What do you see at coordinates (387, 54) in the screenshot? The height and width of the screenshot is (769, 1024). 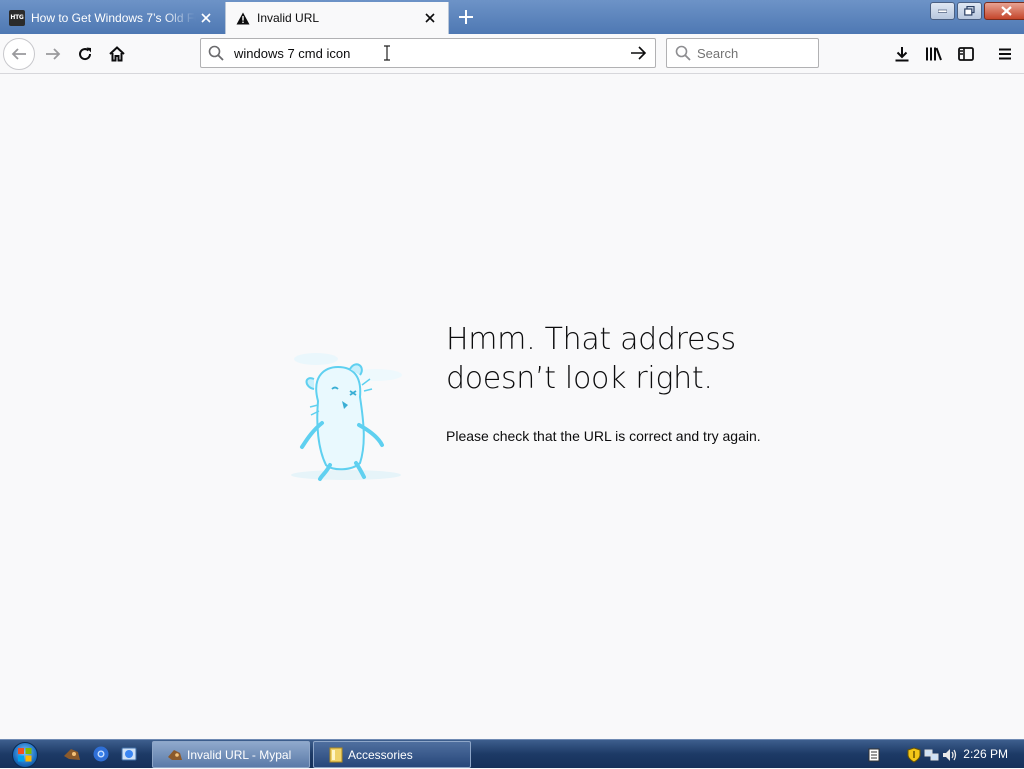 I see `text-cursor-icon` at bounding box center [387, 54].